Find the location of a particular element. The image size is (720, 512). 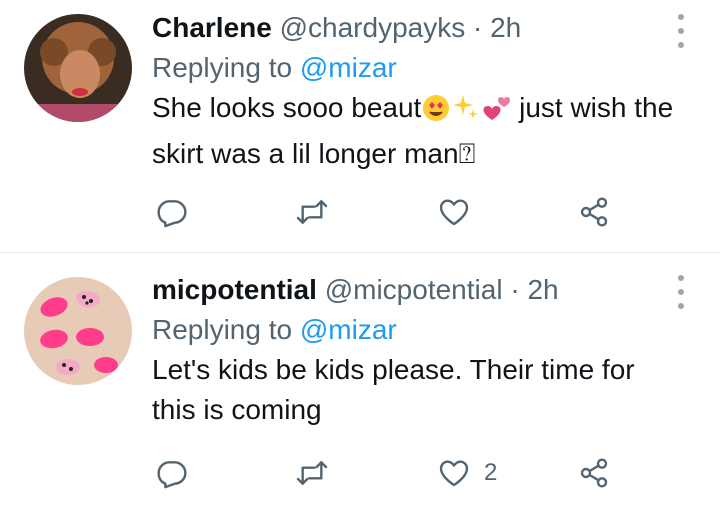

like-button is located at coordinates (461, 212).